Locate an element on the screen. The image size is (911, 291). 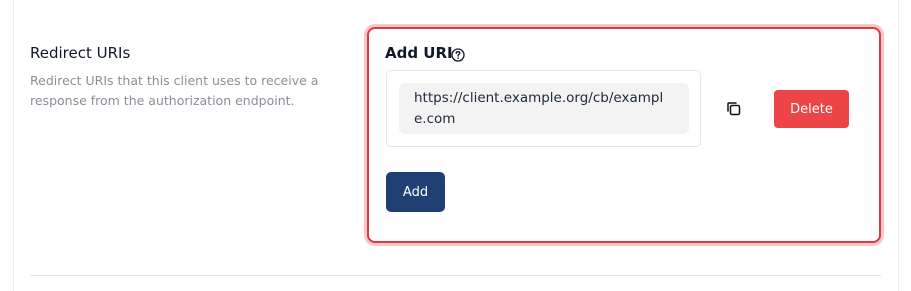
card-left-border is located at coordinates (13, 145).